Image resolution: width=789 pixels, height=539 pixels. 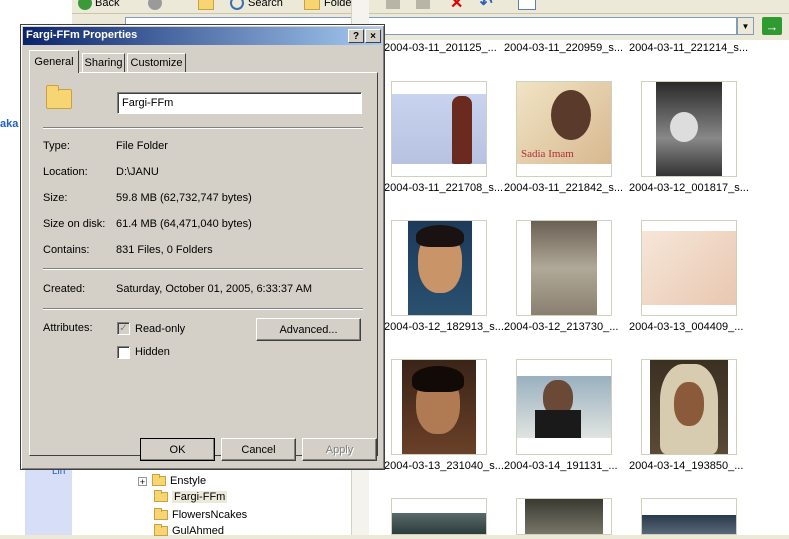 I want to click on size-on-disk-value: 61.4 MB (64,471,040 bytes), so click(x=184, y=224).